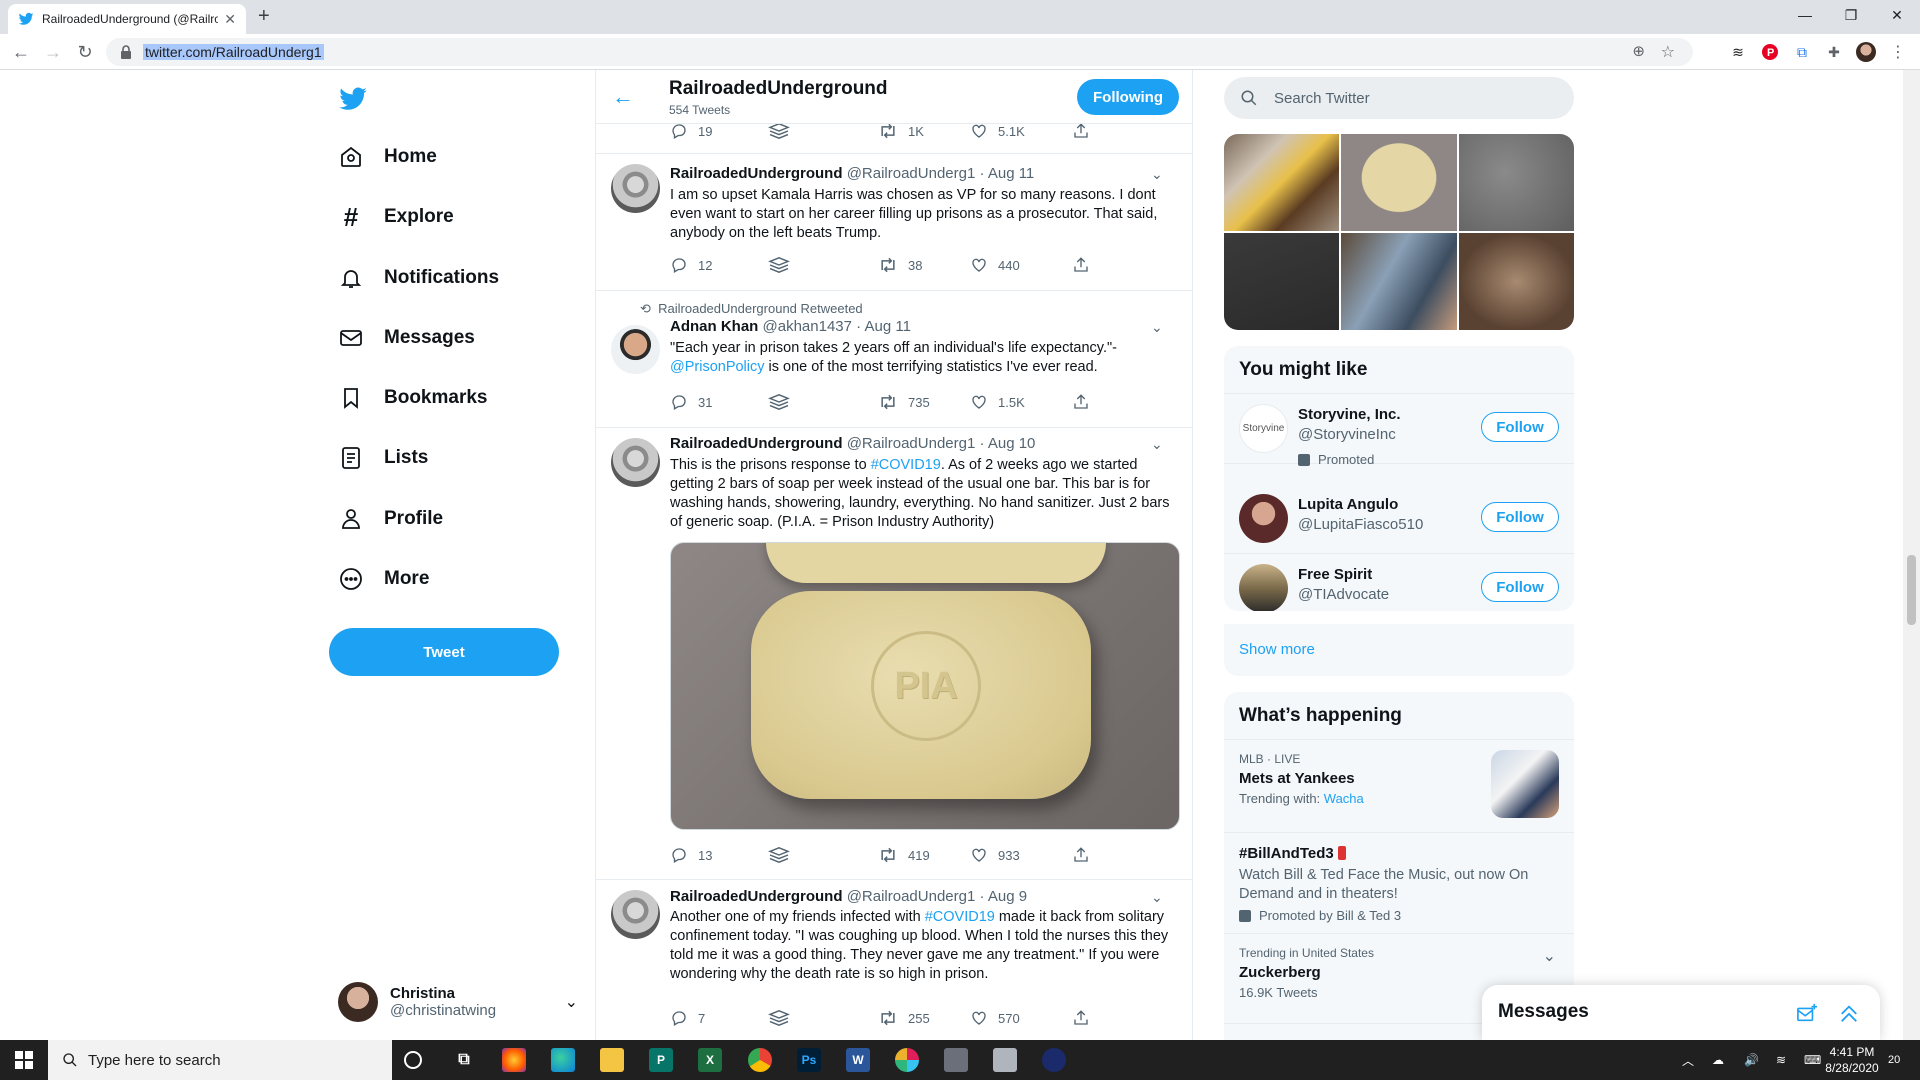 The image size is (1920, 1080). Describe the element at coordinates (24, 1060) in the screenshot. I see `start-button` at that location.